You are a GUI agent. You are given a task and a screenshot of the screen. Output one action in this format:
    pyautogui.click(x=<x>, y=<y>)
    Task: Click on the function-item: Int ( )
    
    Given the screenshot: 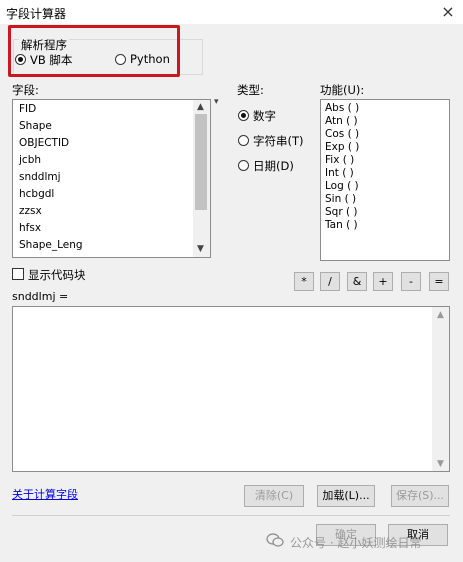 What is the action you would take?
    pyautogui.click(x=339, y=173)
    